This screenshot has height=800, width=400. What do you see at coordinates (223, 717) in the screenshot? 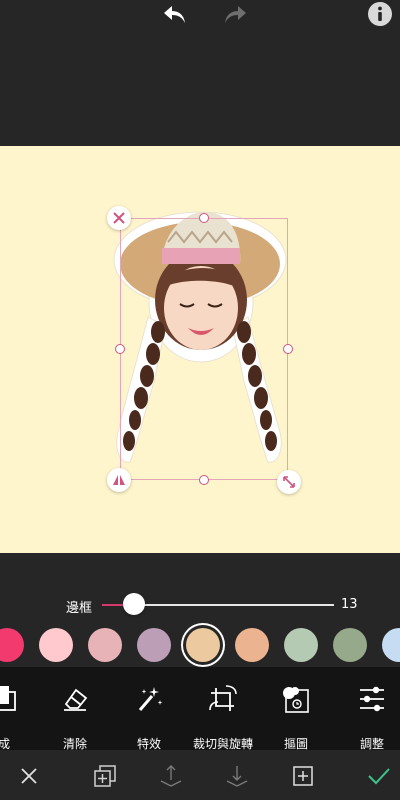
I see `tool-crop-rotate: 裁切與旋轉` at bounding box center [223, 717].